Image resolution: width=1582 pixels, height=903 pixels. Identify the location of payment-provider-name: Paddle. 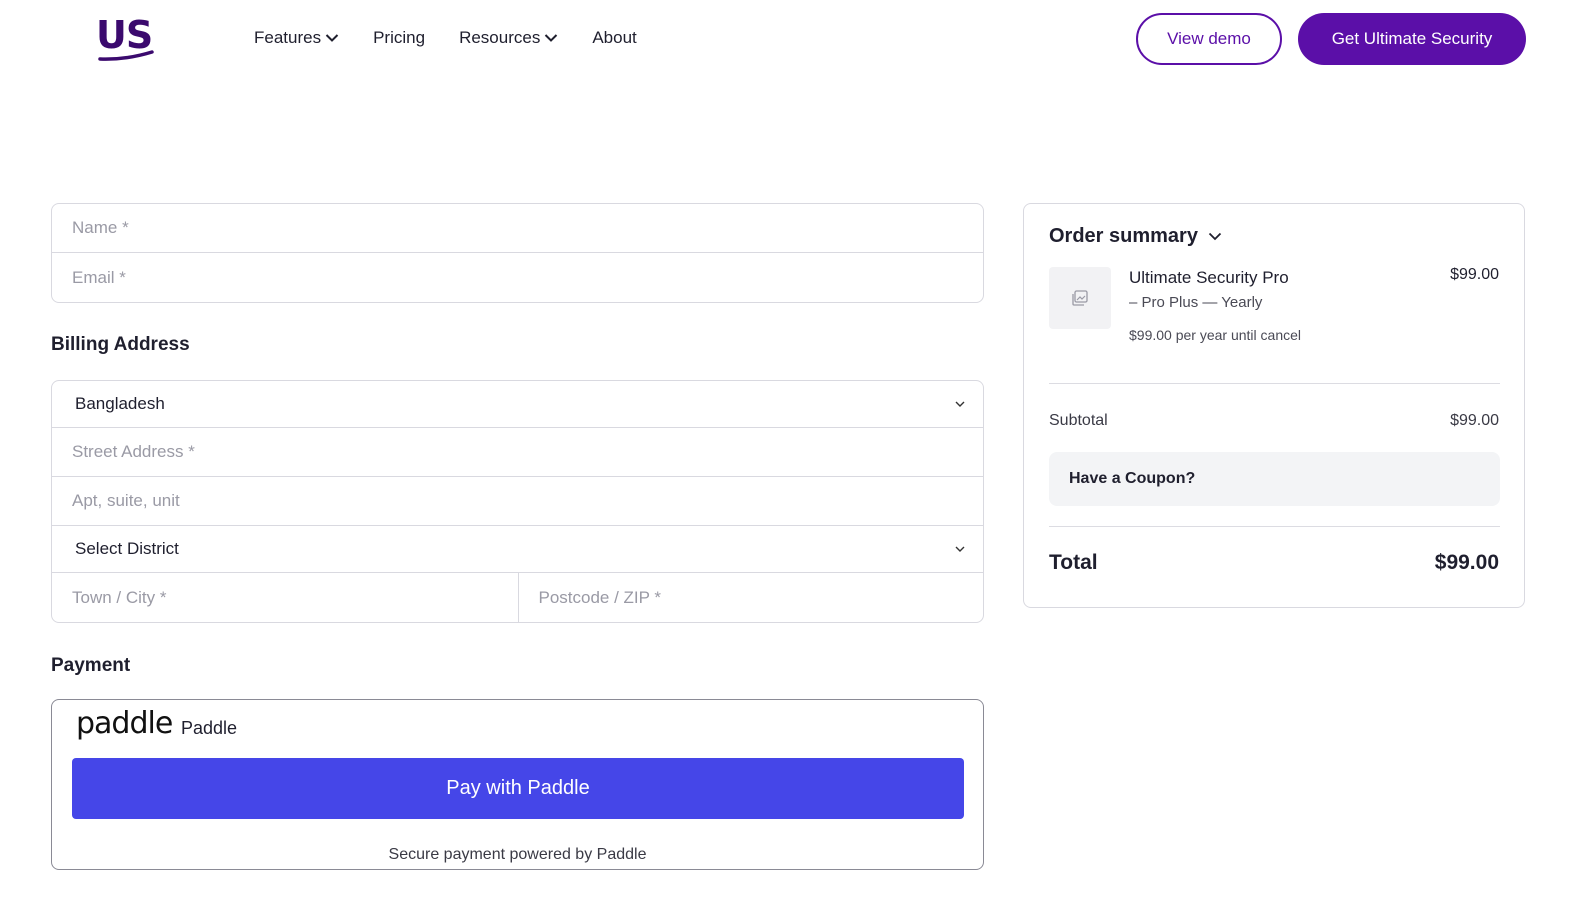
(209, 728).